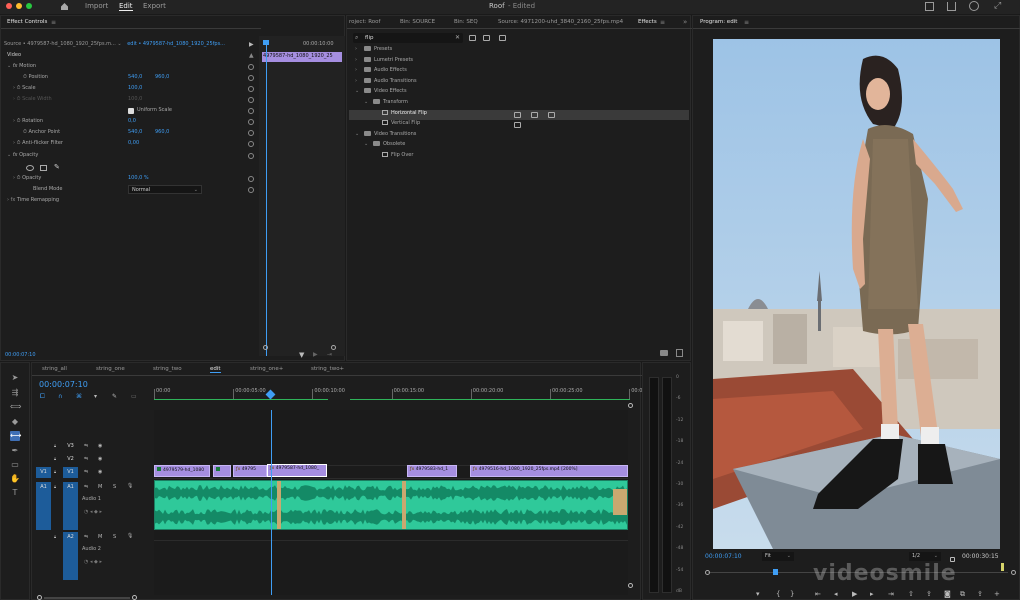 This screenshot has width=1020, height=600. What do you see at coordinates (15, 436) in the screenshot?
I see `slip-tool-icon: ⟷` at bounding box center [15, 436].